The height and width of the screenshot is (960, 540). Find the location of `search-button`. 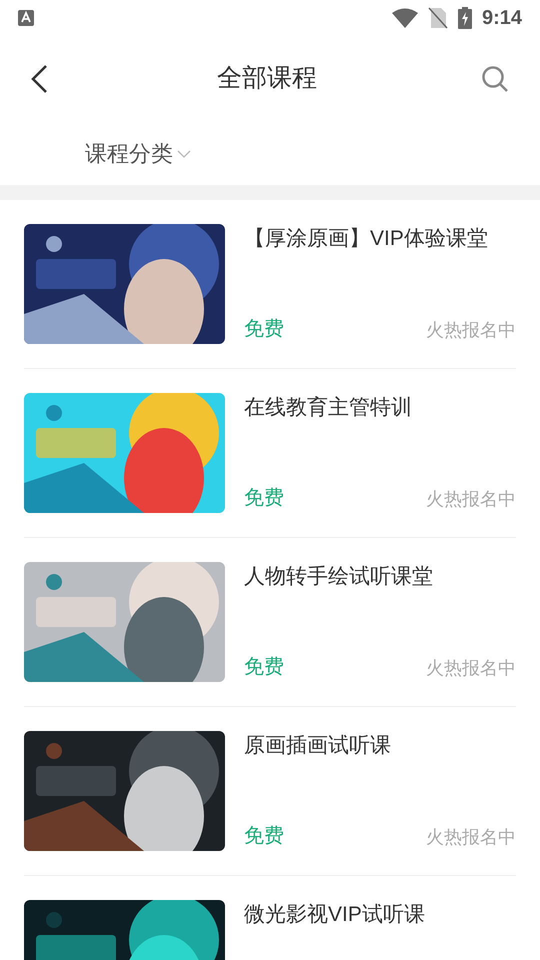

search-button is located at coordinates (495, 79).